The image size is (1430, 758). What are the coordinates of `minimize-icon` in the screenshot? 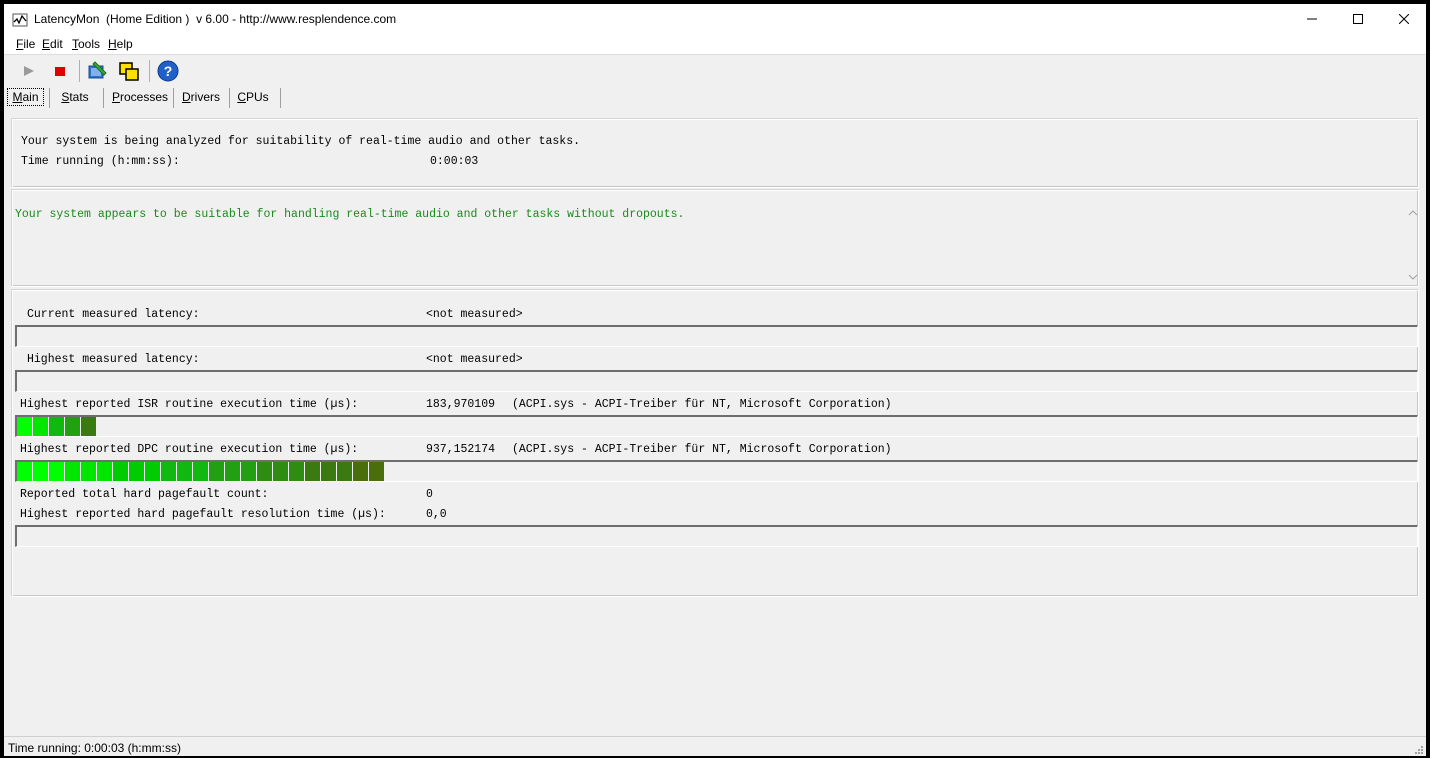 It's located at (1312, 19).